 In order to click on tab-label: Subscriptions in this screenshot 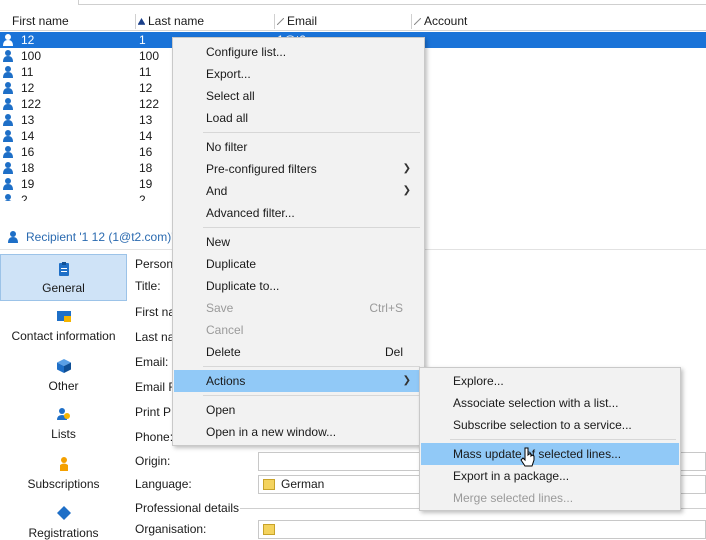, I will do `click(63, 484)`.